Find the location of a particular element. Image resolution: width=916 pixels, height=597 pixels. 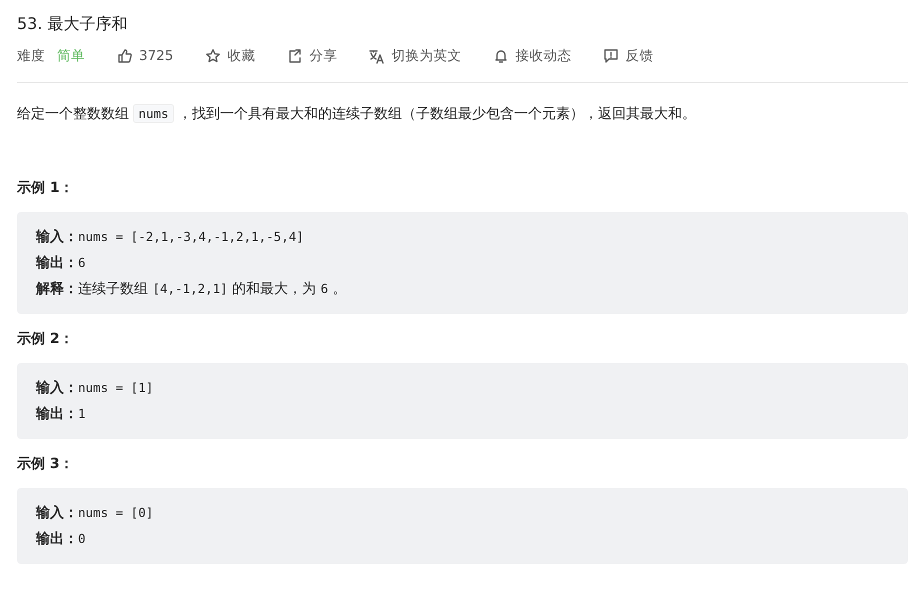

example-line: 解释：连续子数组 [4,-1,2,1] 的和最大，为 6 。 is located at coordinates (192, 289).